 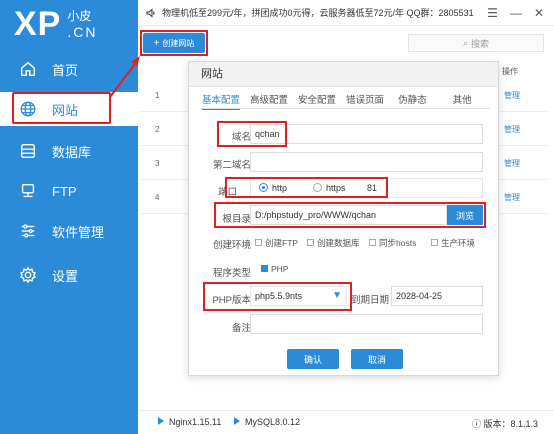 I want to click on https-radio: https, so click(x=329, y=188).